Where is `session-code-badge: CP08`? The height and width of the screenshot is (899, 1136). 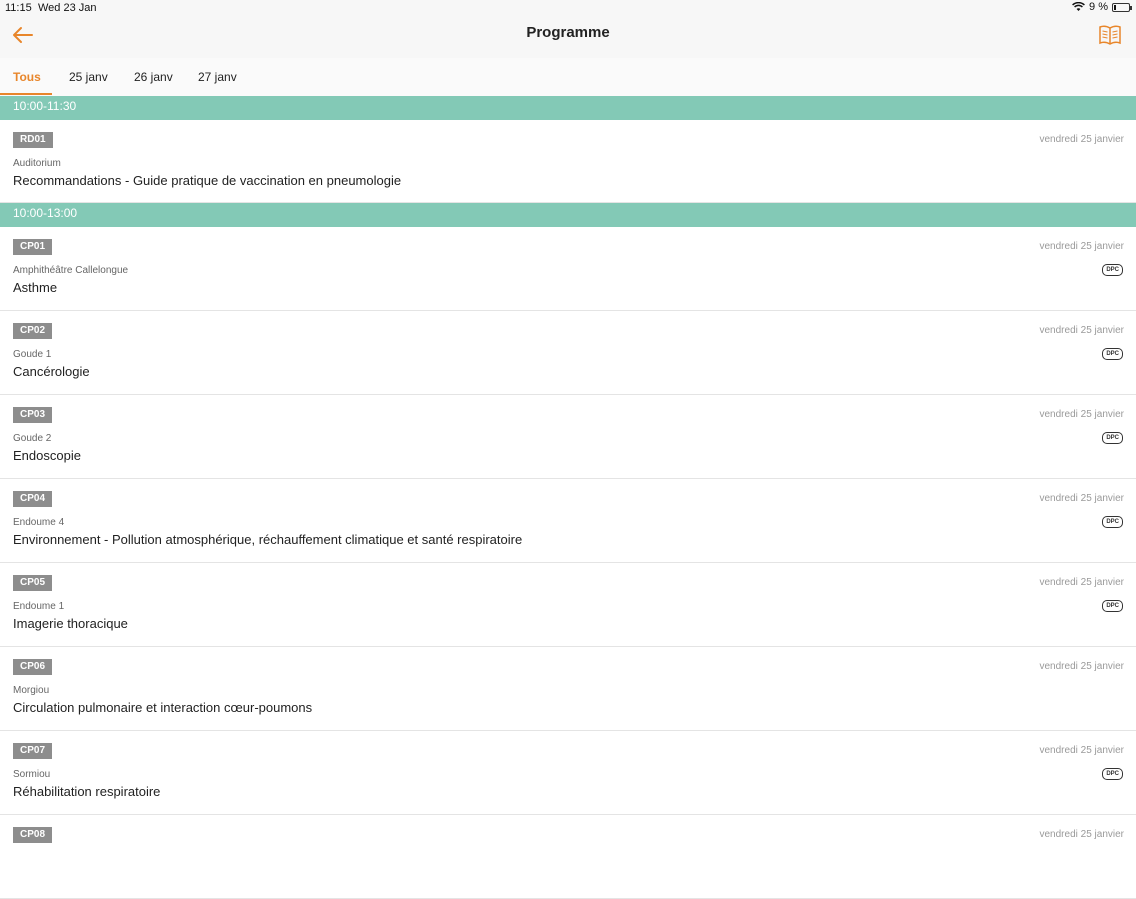 session-code-badge: CP08 is located at coordinates (33, 835).